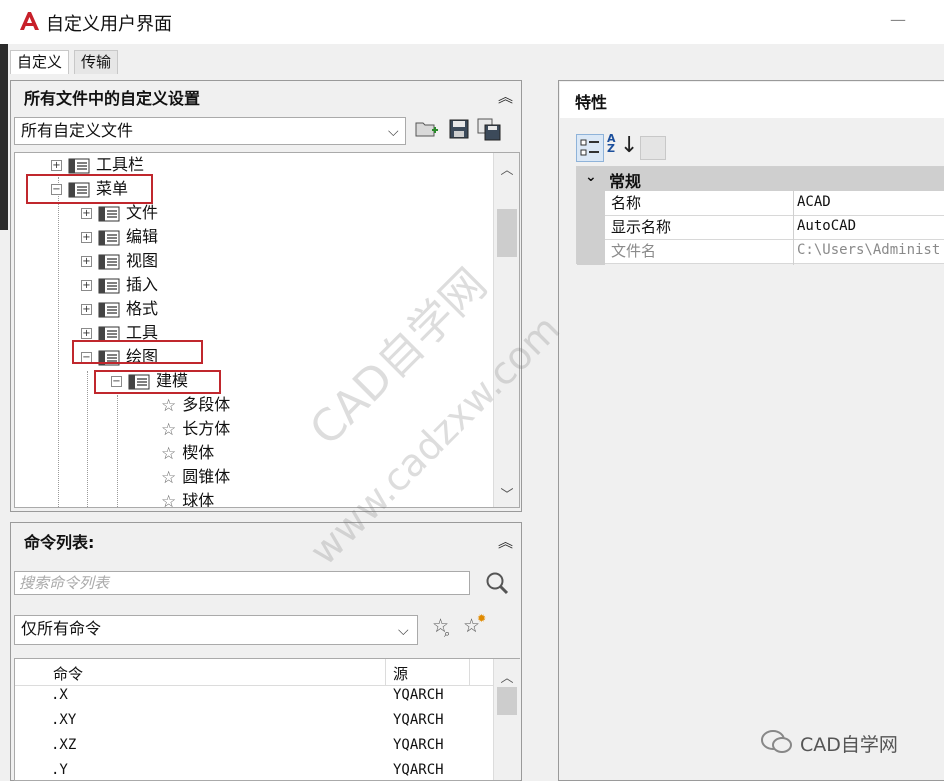  Describe the element at coordinates (64, 583) in the screenshot. I see `search-placeholder: 搜索命令列表` at that location.